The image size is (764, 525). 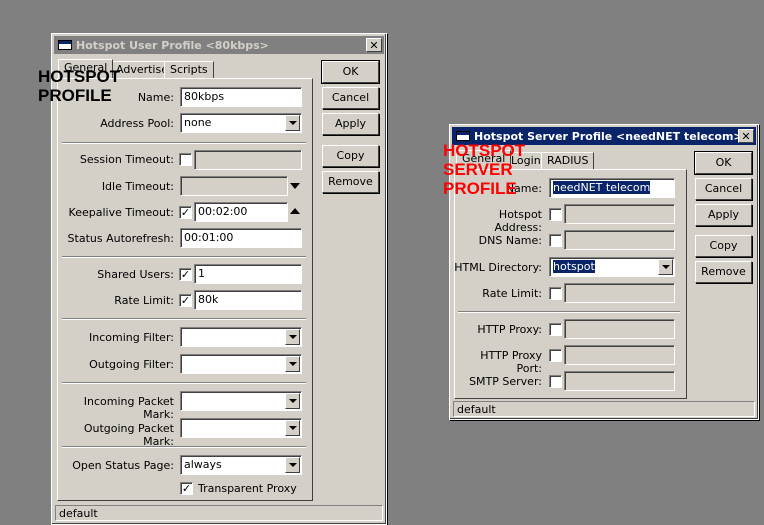 I want to click on session-timeout-input, so click(x=248, y=160).